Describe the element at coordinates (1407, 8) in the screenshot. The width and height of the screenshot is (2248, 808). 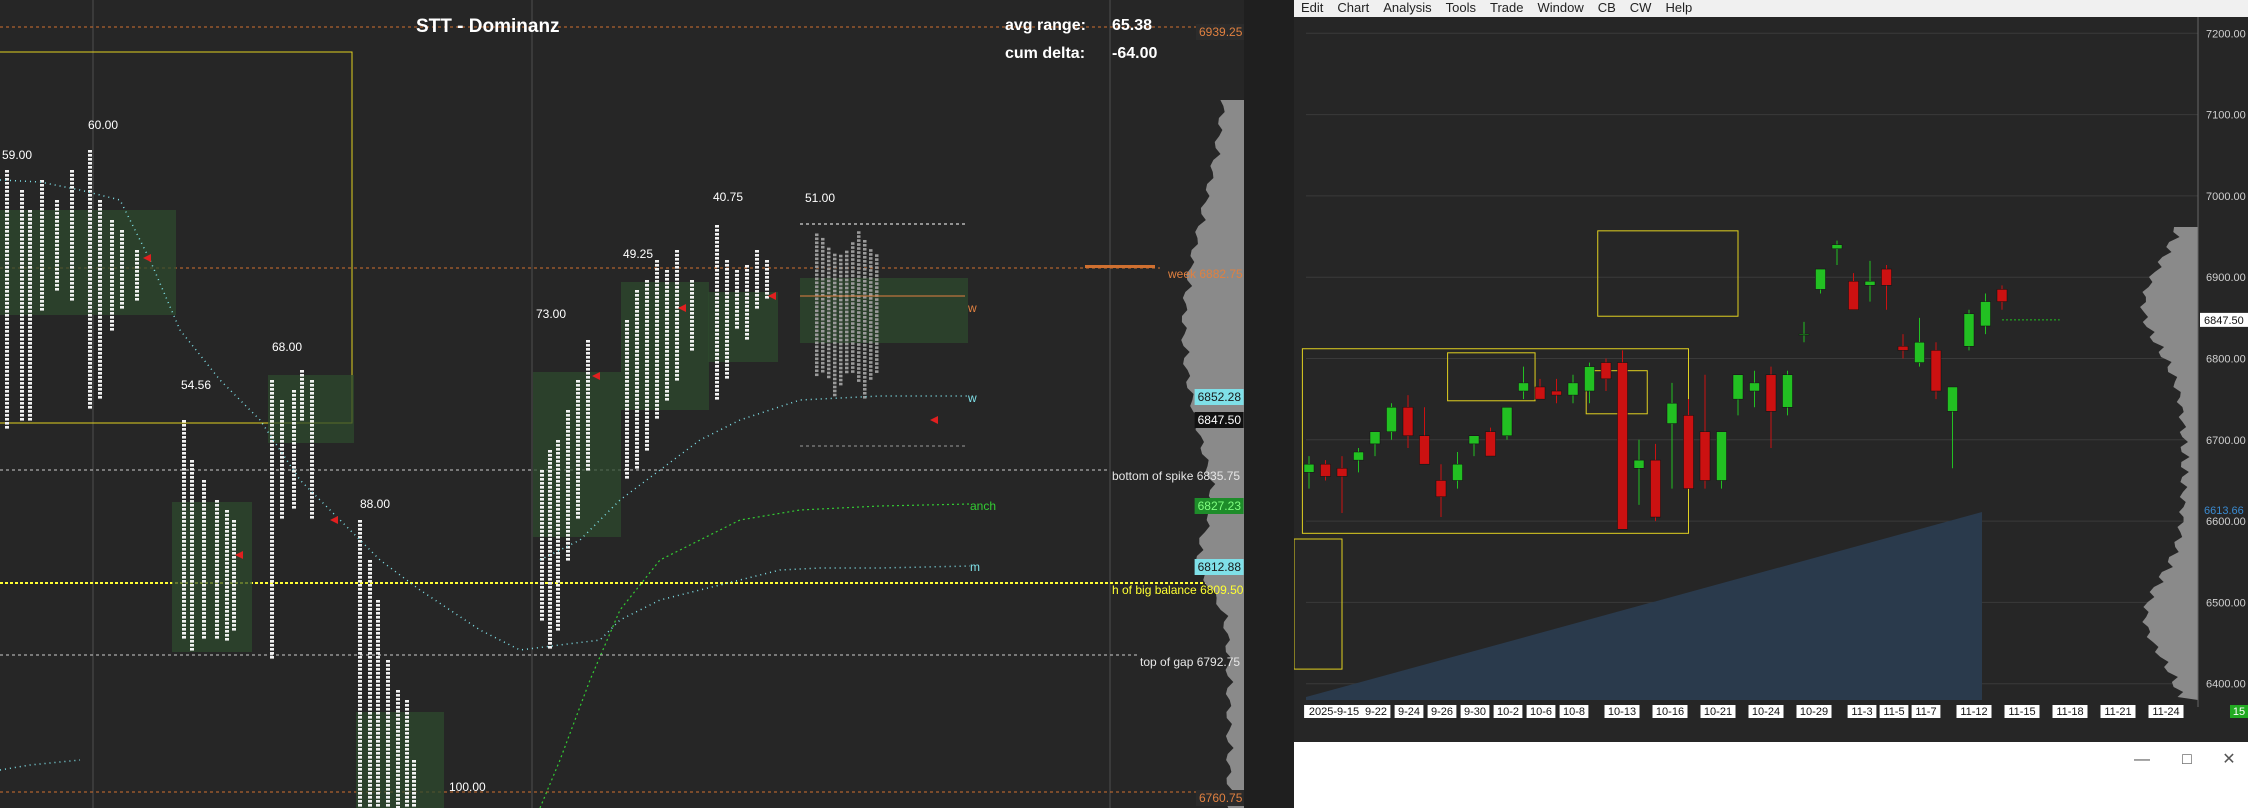
I see `menu-analysis: Analysis` at that location.